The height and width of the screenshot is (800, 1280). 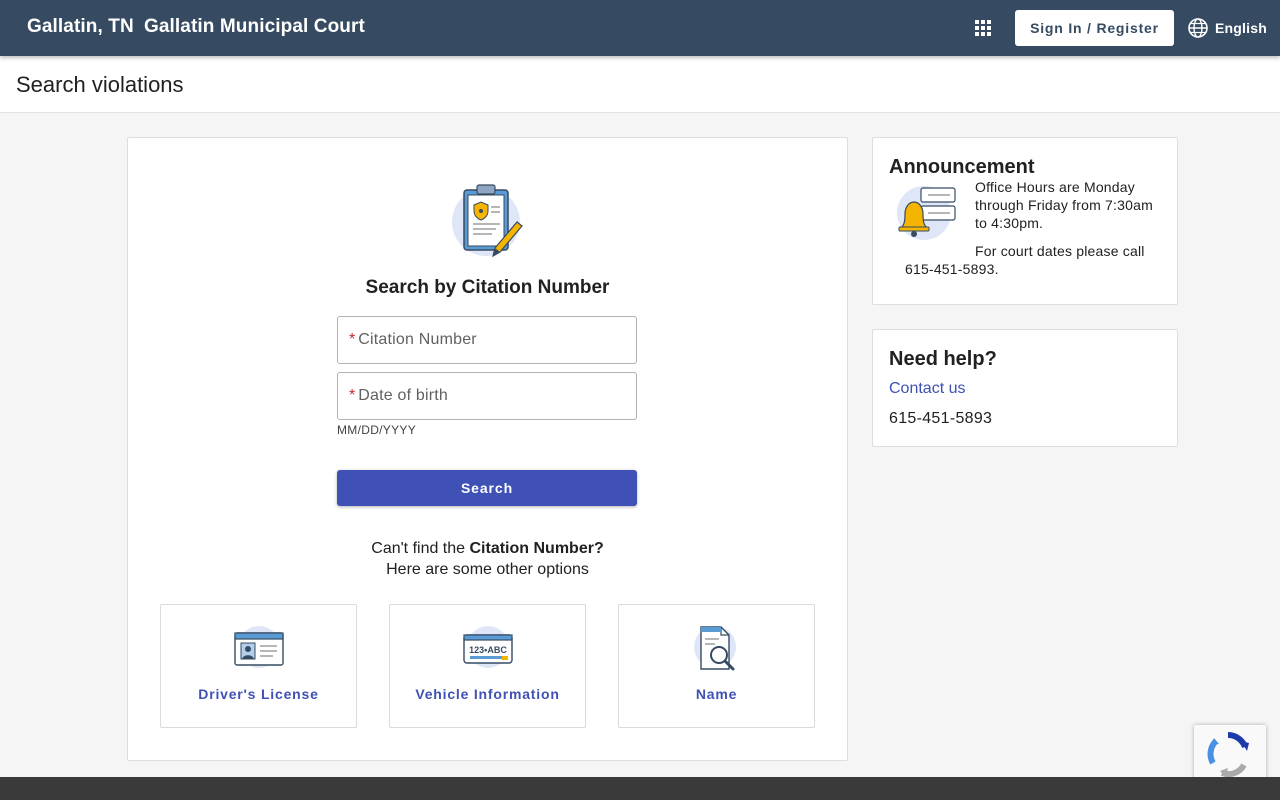 I want to click on name-option: Name, so click(x=716, y=666).